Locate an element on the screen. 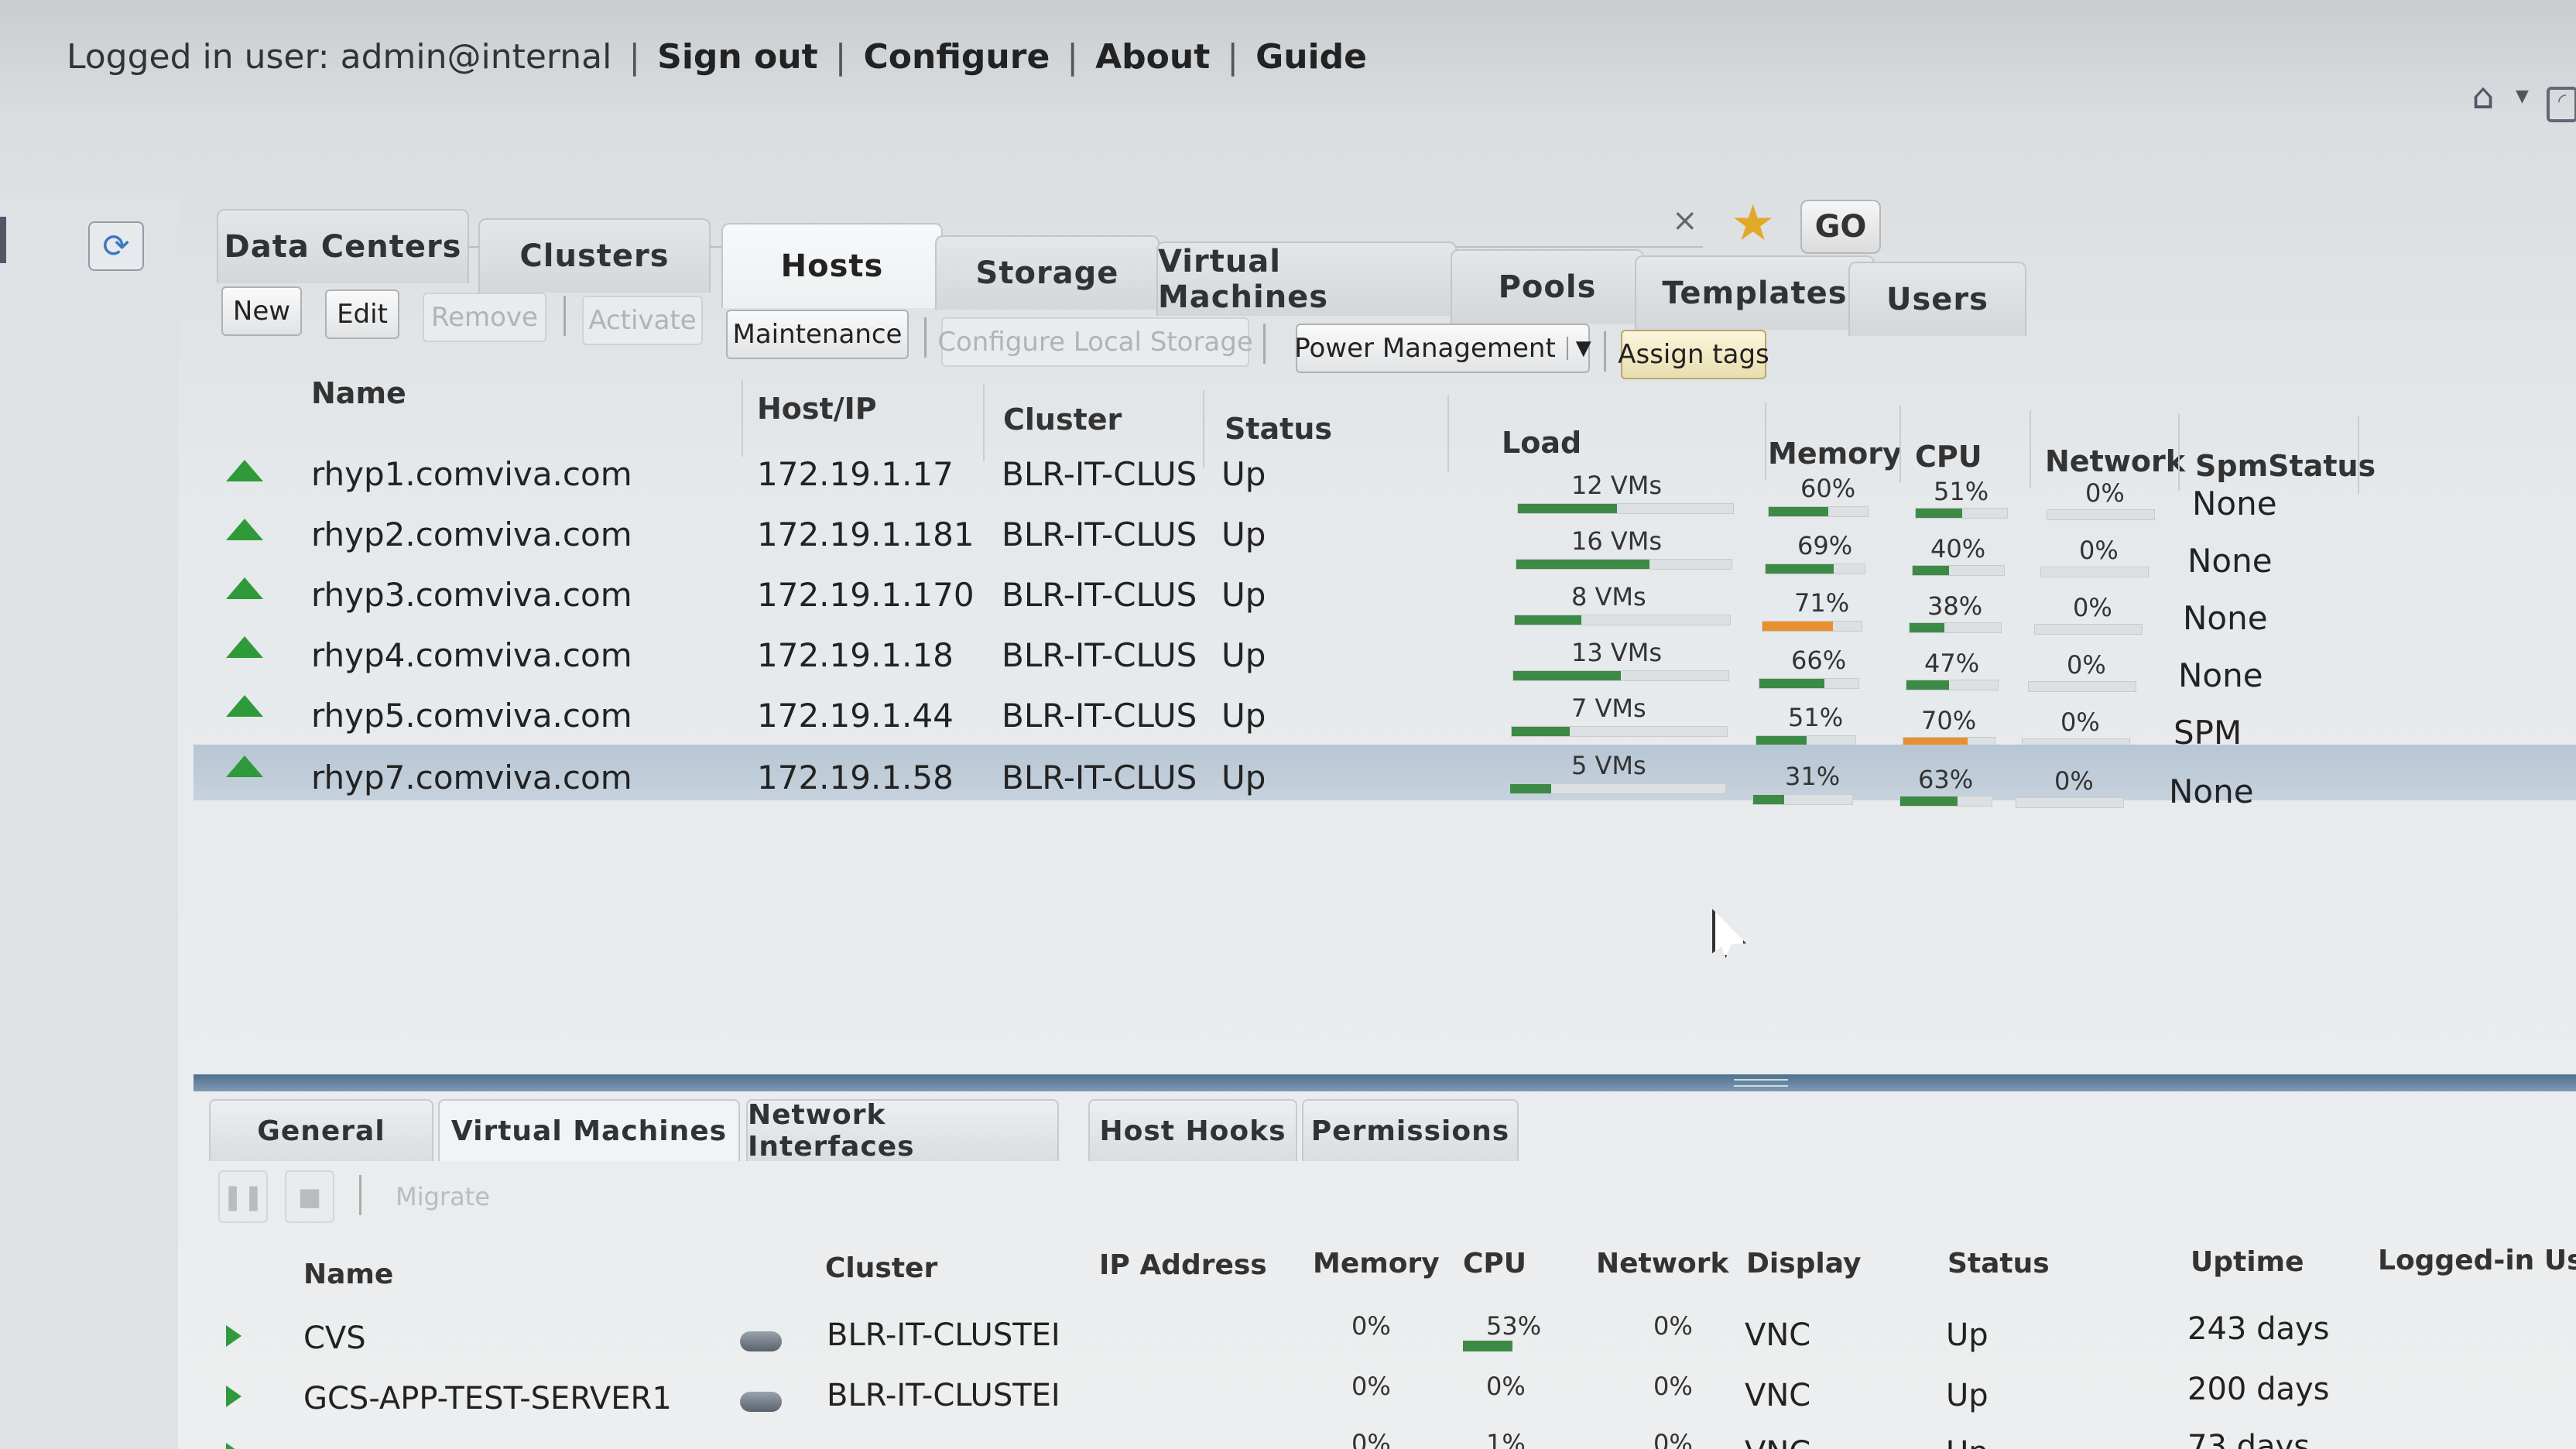  vm-uptime: 243 days is located at coordinates (2258, 1329).